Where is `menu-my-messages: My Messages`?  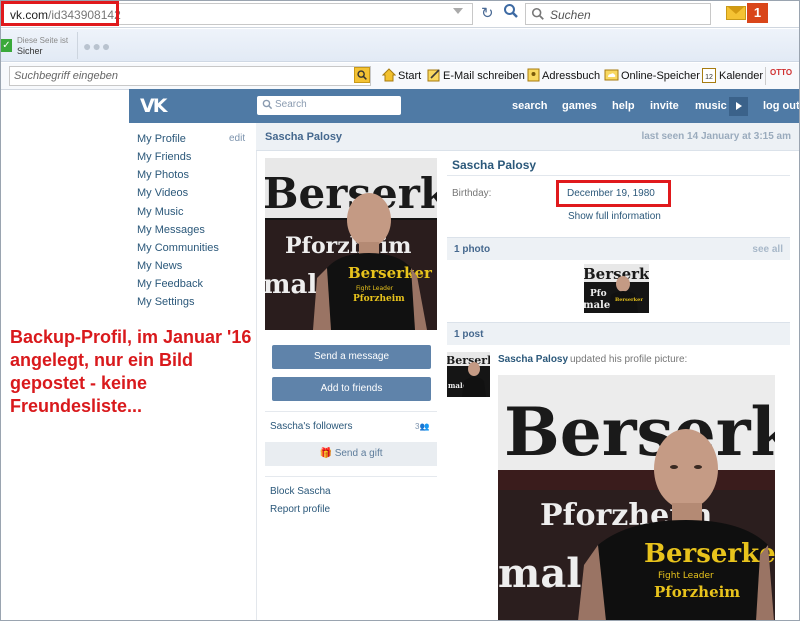 menu-my-messages: My Messages is located at coordinates (171, 230).